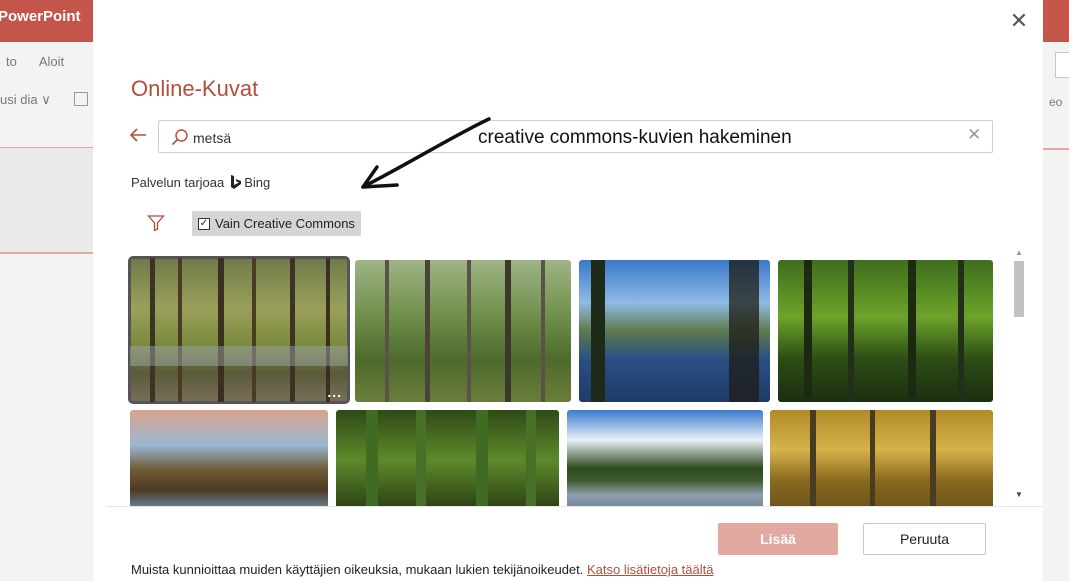 The image size is (1069, 581). I want to click on provider-row: Palvelun tarjoaa Bing, so click(200, 182).